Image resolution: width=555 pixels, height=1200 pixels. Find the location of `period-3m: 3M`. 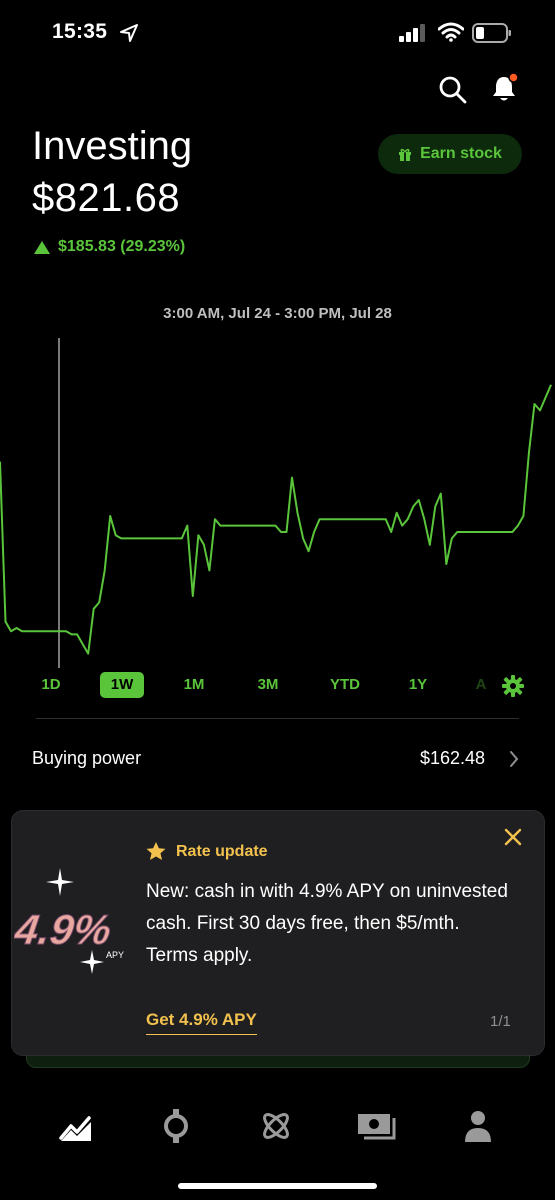

period-3m: 3M is located at coordinates (268, 685).